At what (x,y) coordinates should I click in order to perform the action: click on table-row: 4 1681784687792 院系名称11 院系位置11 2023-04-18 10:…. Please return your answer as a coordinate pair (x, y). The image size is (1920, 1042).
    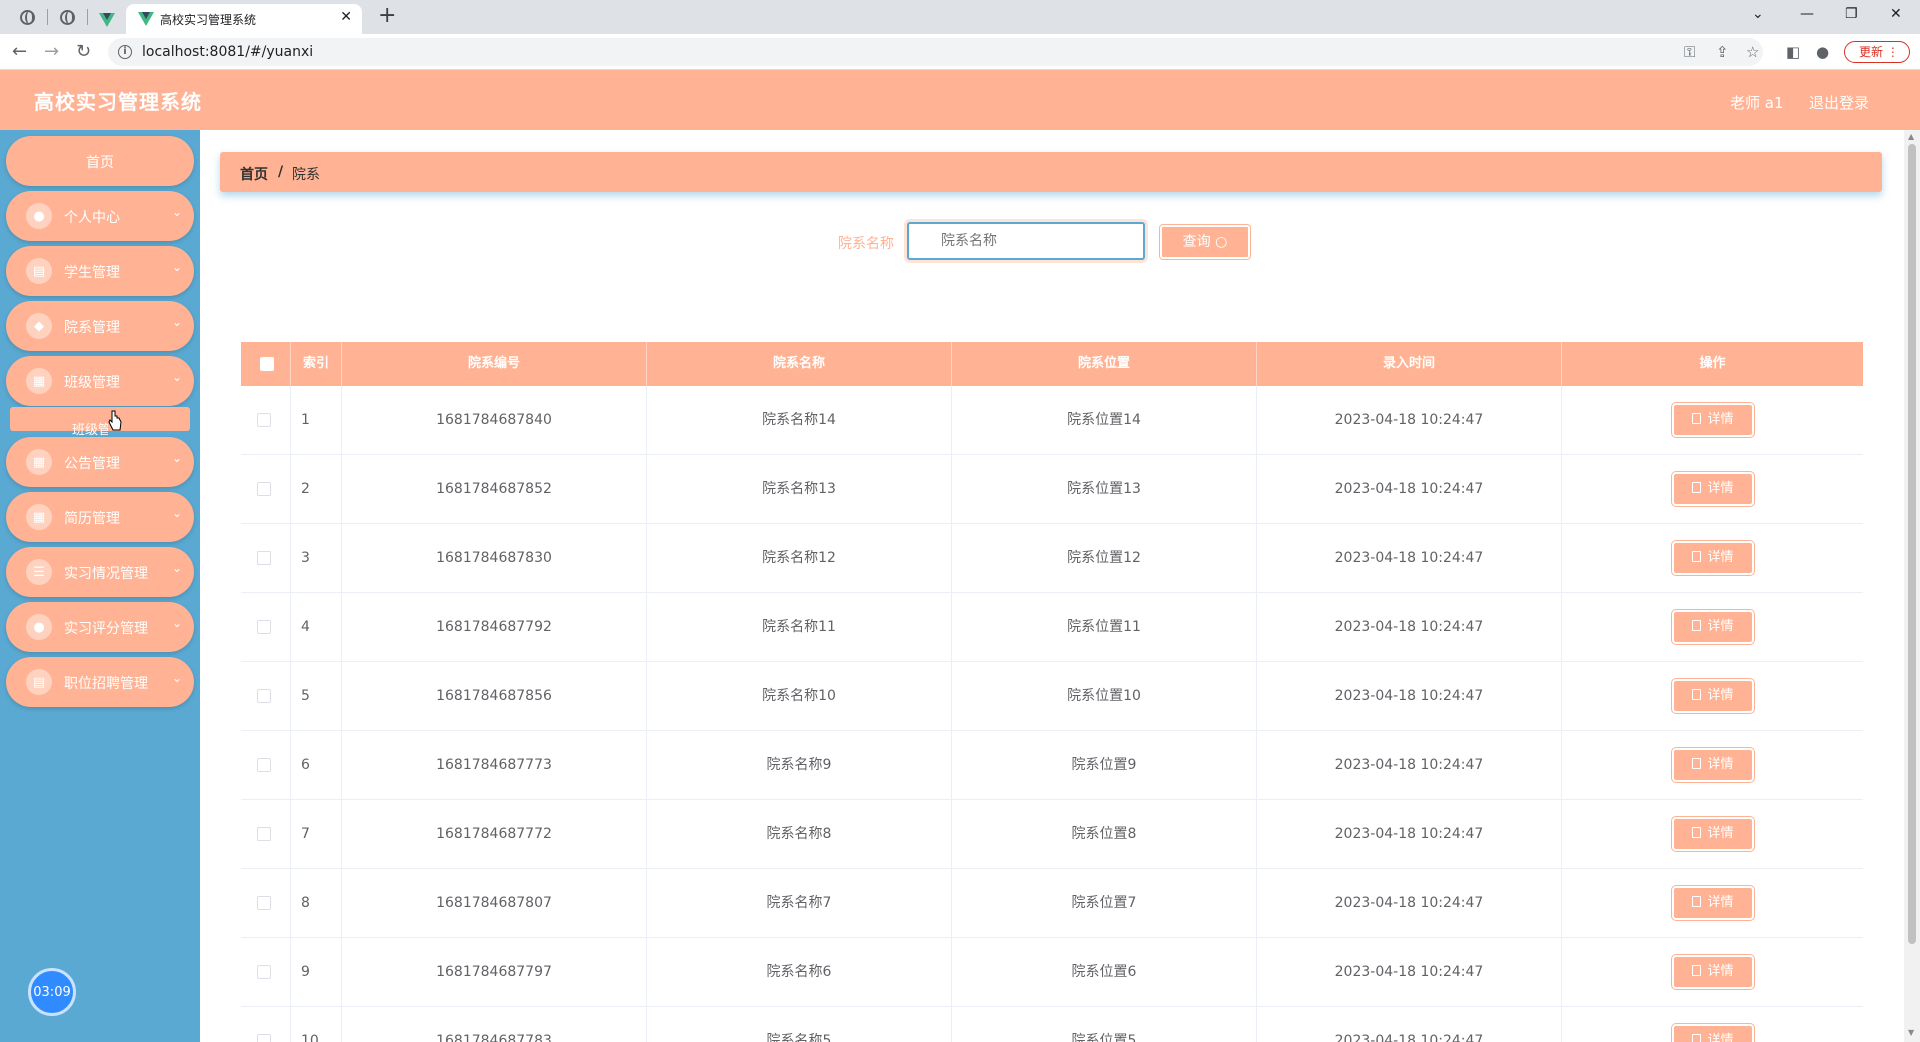
    Looking at the image, I should click on (1052, 627).